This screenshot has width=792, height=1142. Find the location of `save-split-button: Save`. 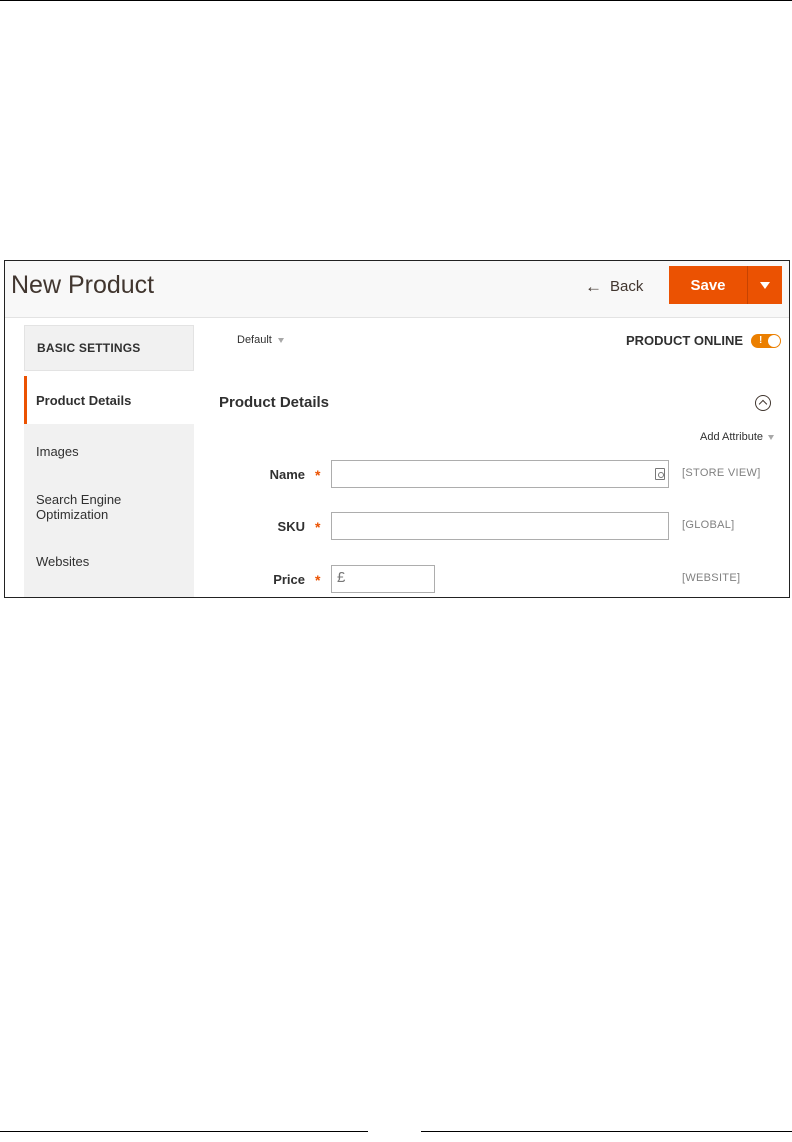

save-split-button: Save is located at coordinates (725, 285).